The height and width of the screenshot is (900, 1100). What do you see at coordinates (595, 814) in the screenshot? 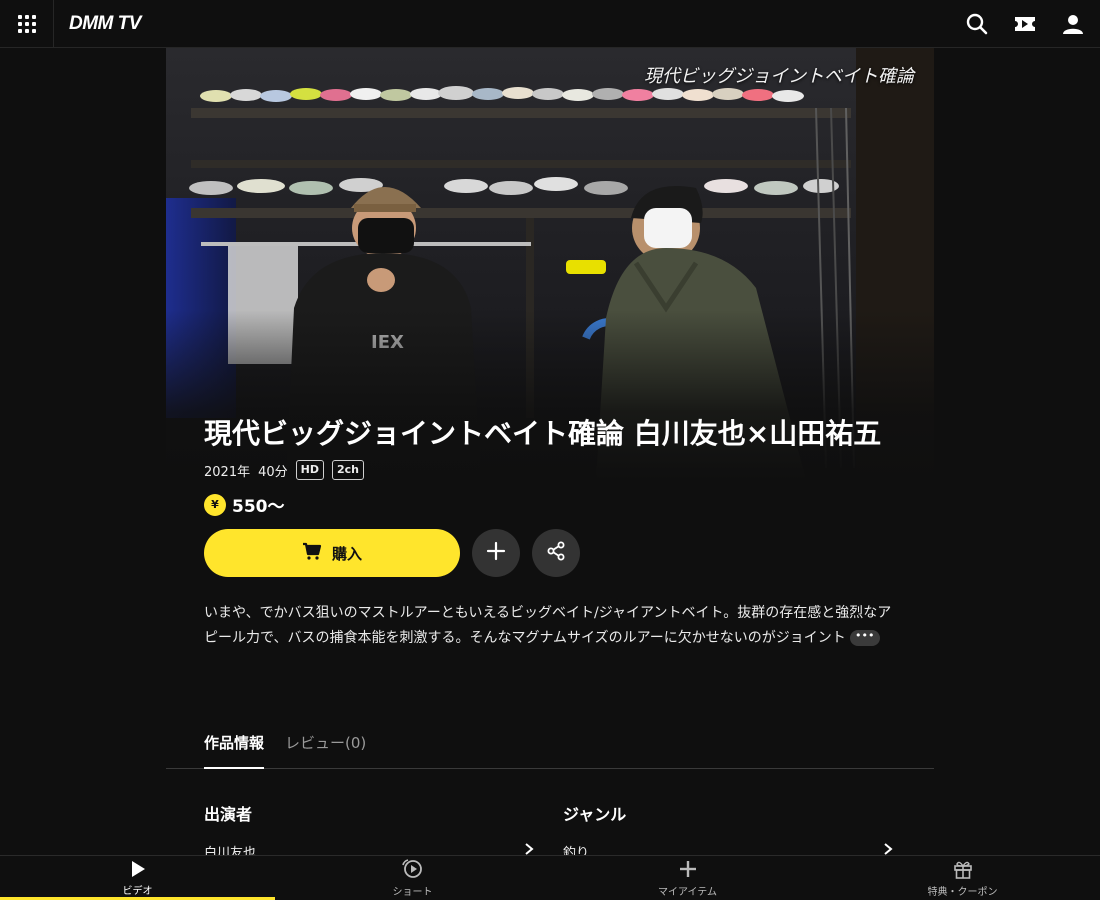
I see `genre-heading: ジャンル` at bounding box center [595, 814].